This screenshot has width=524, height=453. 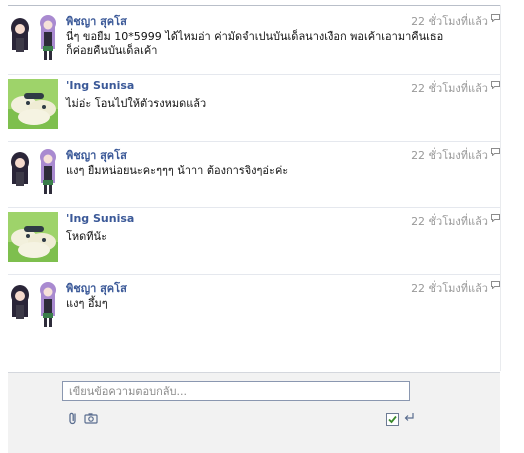 What do you see at coordinates (254, 235) in the screenshot?
I see `message-item: 'Ing Sunisa 22 ชั่วโมงที่แล้ว โหดทีนัะ` at bounding box center [254, 235].